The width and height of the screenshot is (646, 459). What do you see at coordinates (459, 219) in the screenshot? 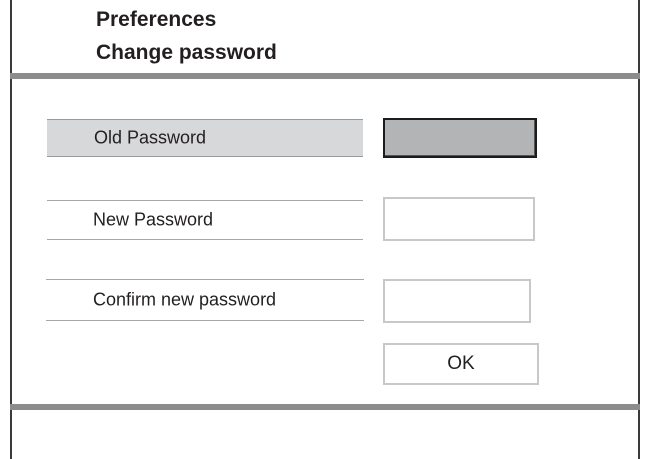
I see `new-password-field` at bounding box center [459, 219].